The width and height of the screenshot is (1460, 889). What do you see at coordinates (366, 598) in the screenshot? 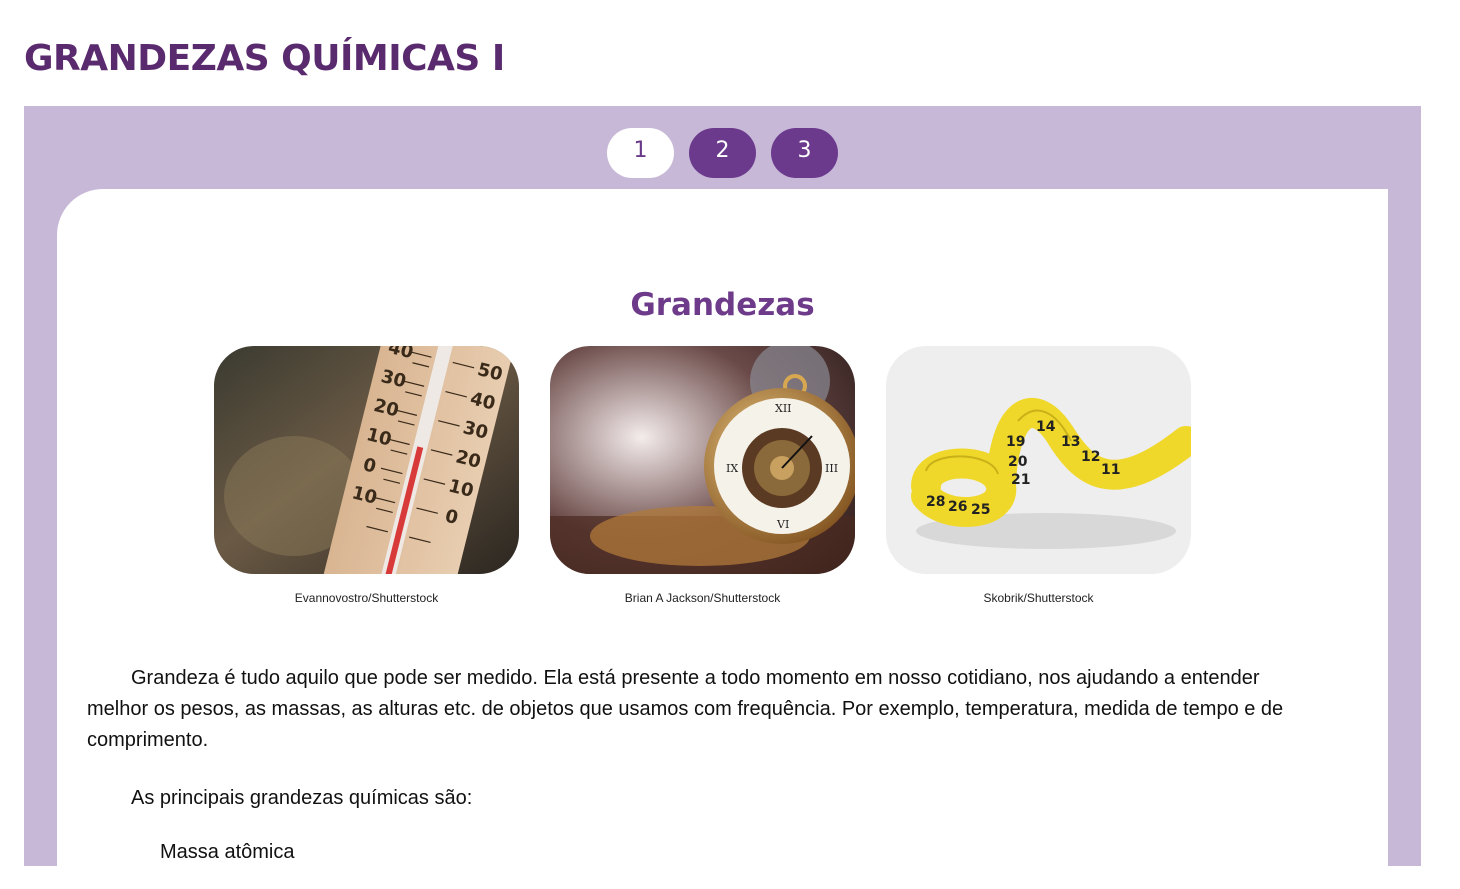
I see `photo-credit: Evannovostro/Shutterstock` at bounding box center [366, 598].